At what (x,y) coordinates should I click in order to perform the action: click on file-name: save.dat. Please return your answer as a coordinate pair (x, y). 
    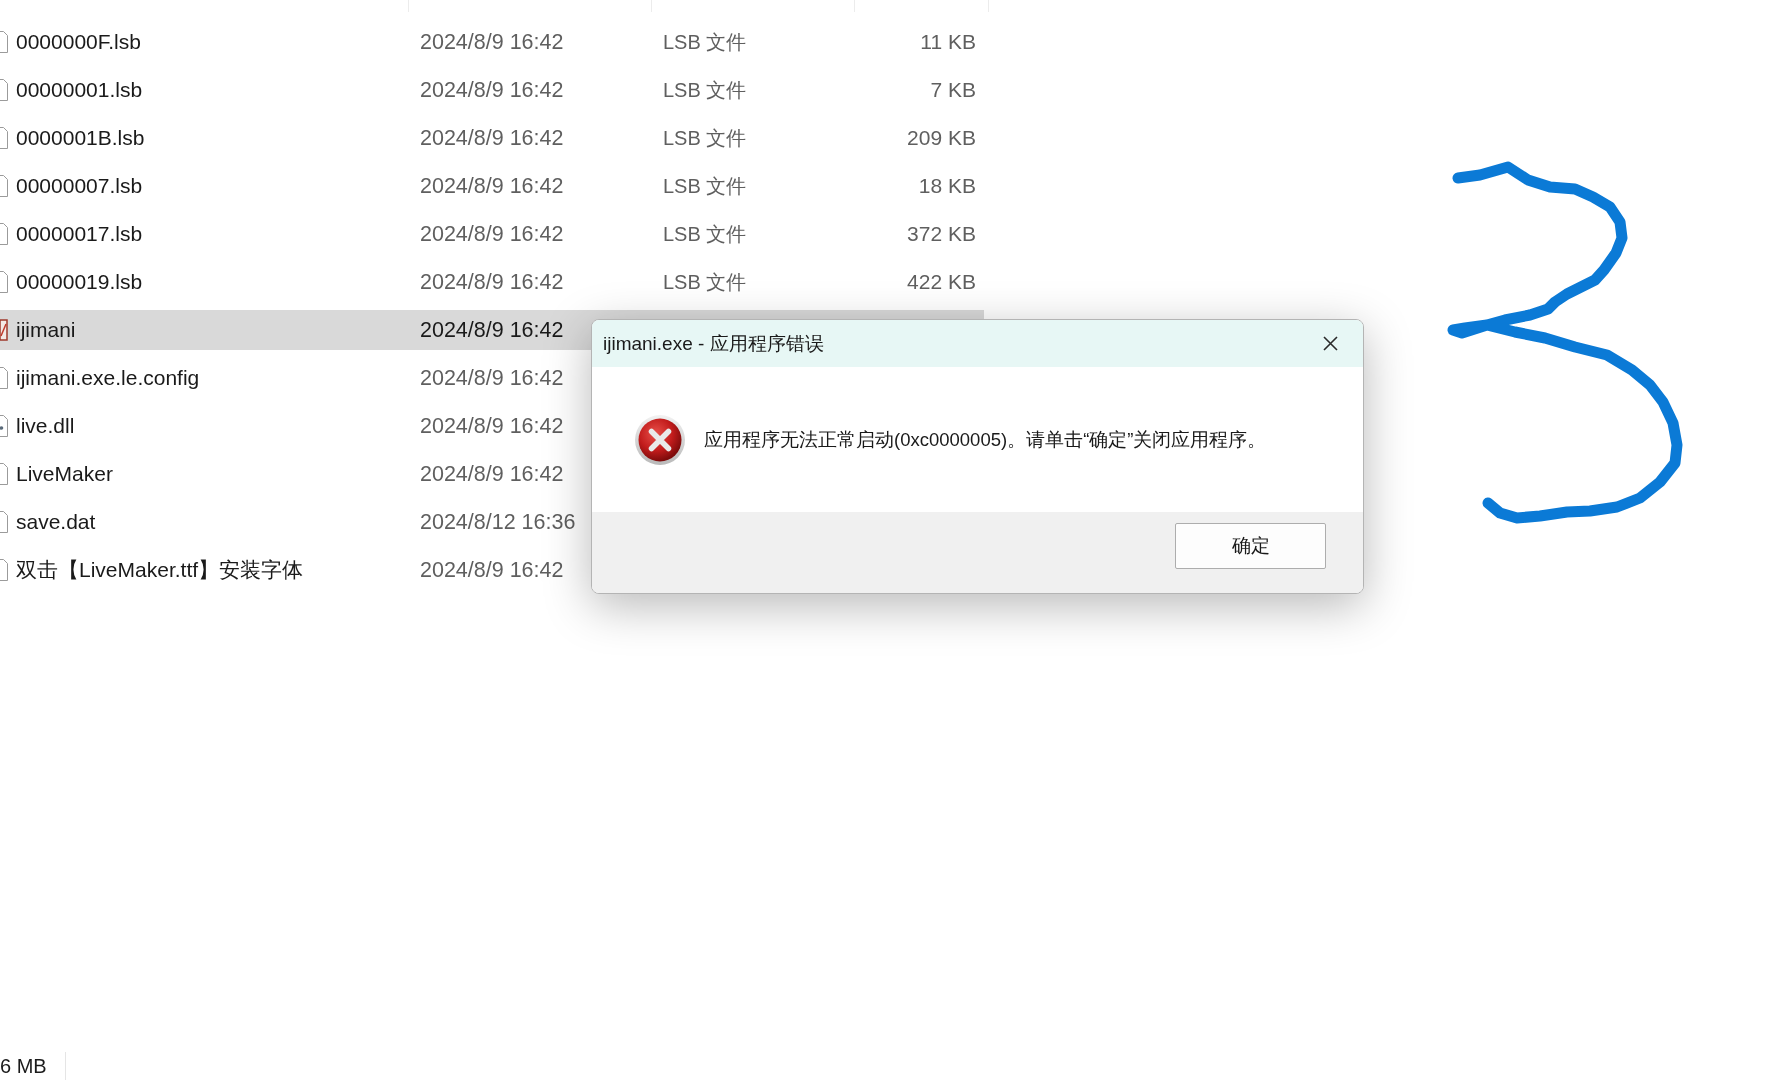
    Looking at the image, I should click on (56, 521).